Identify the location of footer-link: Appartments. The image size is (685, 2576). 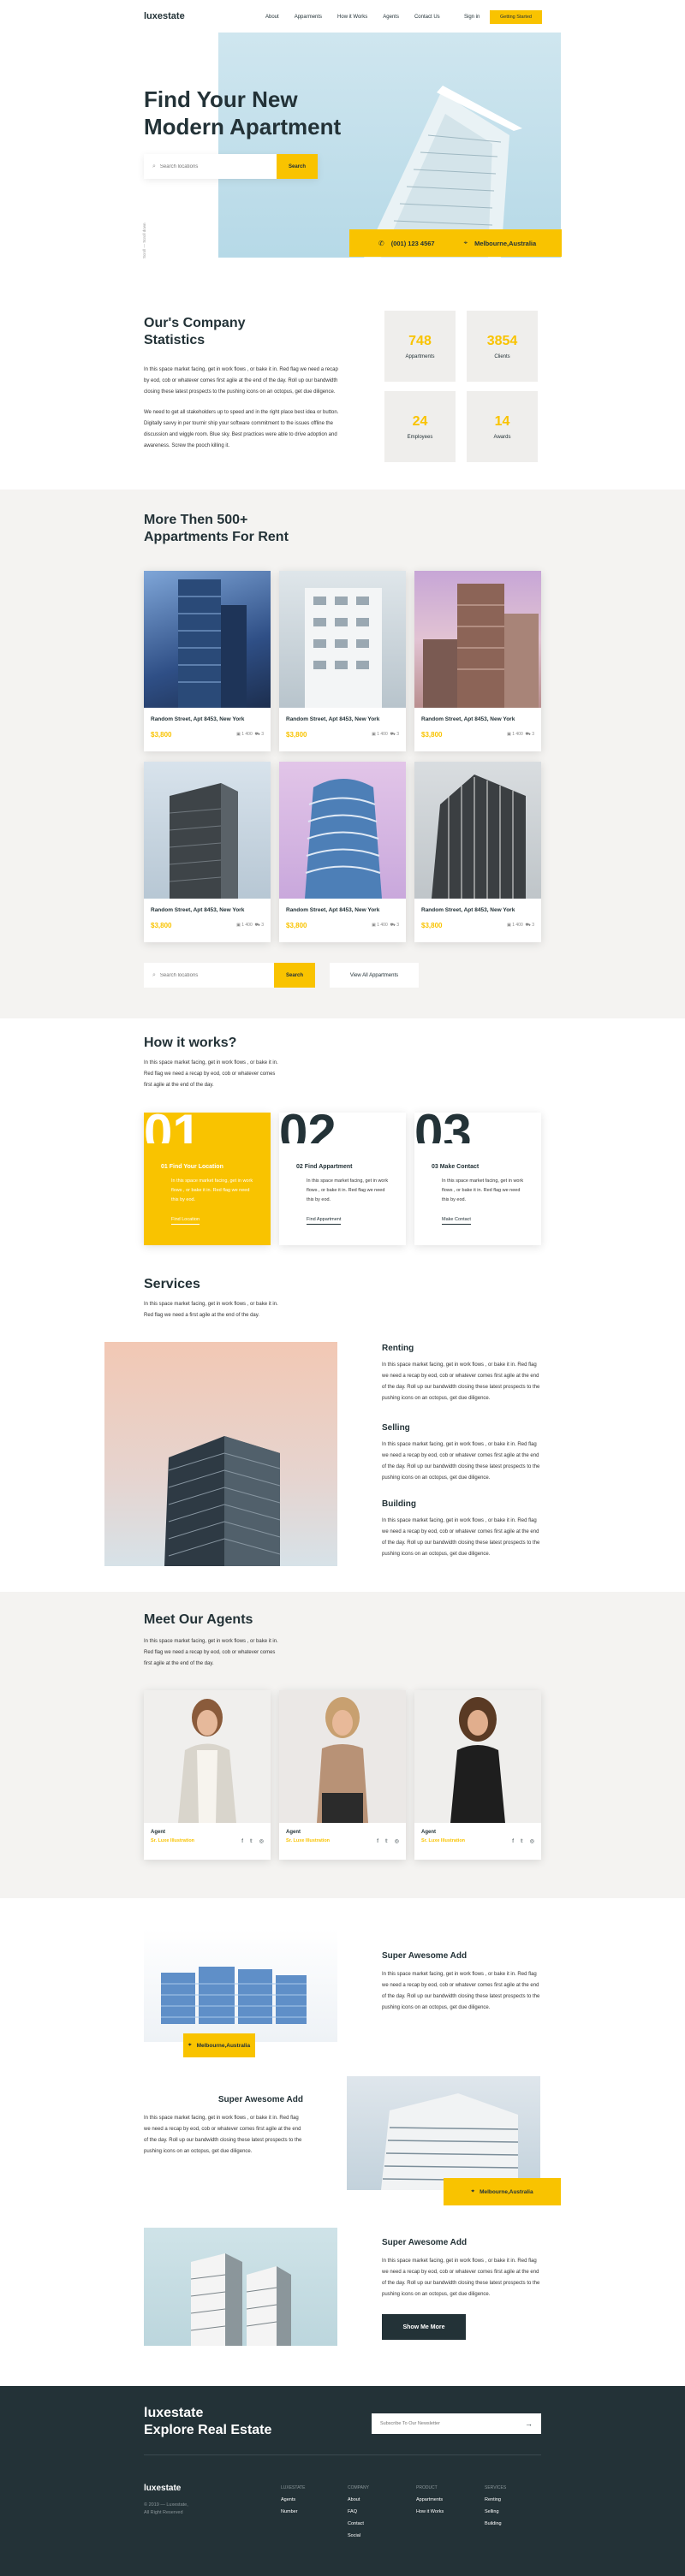
(430, 2499).